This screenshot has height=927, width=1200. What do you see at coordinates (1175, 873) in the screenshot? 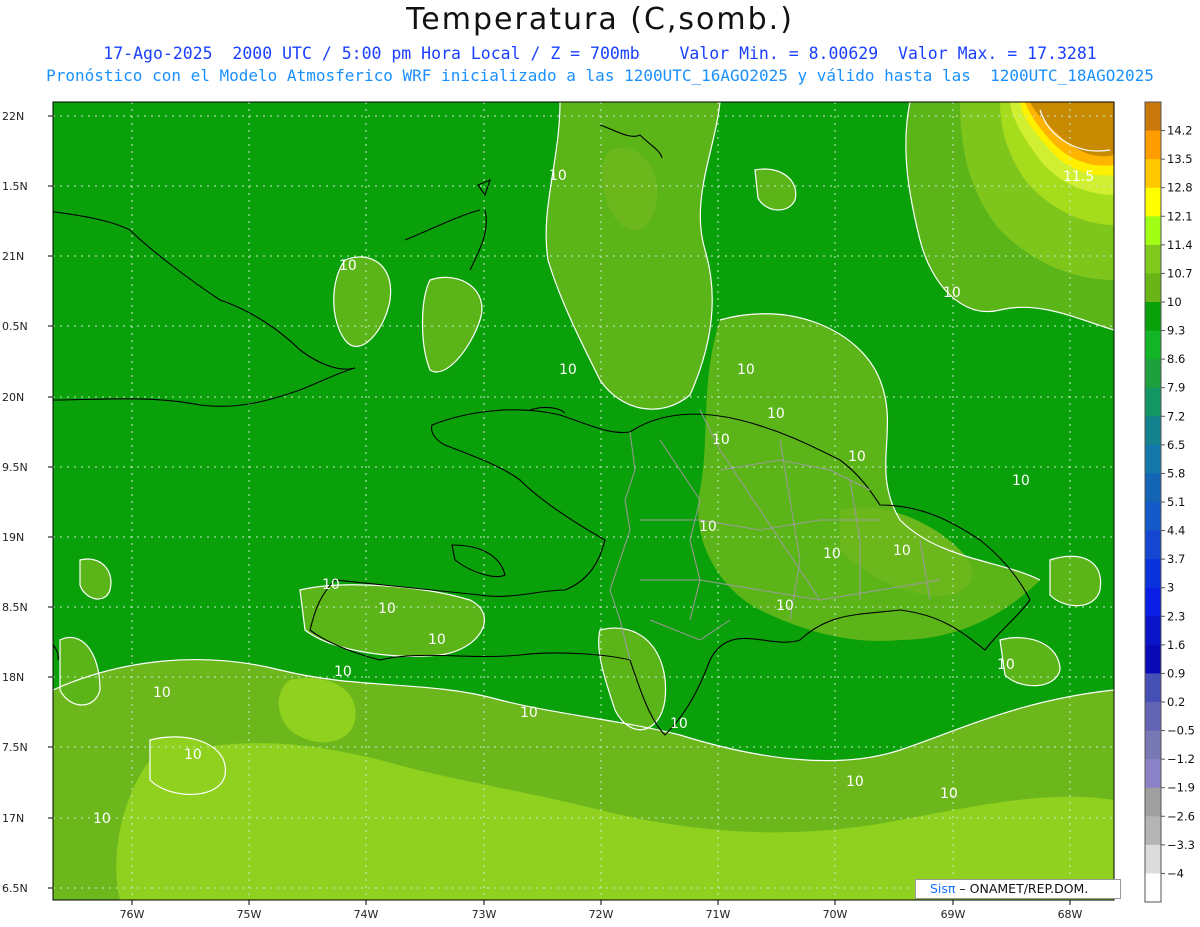
I see `legend-label: −4` at bounding box center [1175, 873].